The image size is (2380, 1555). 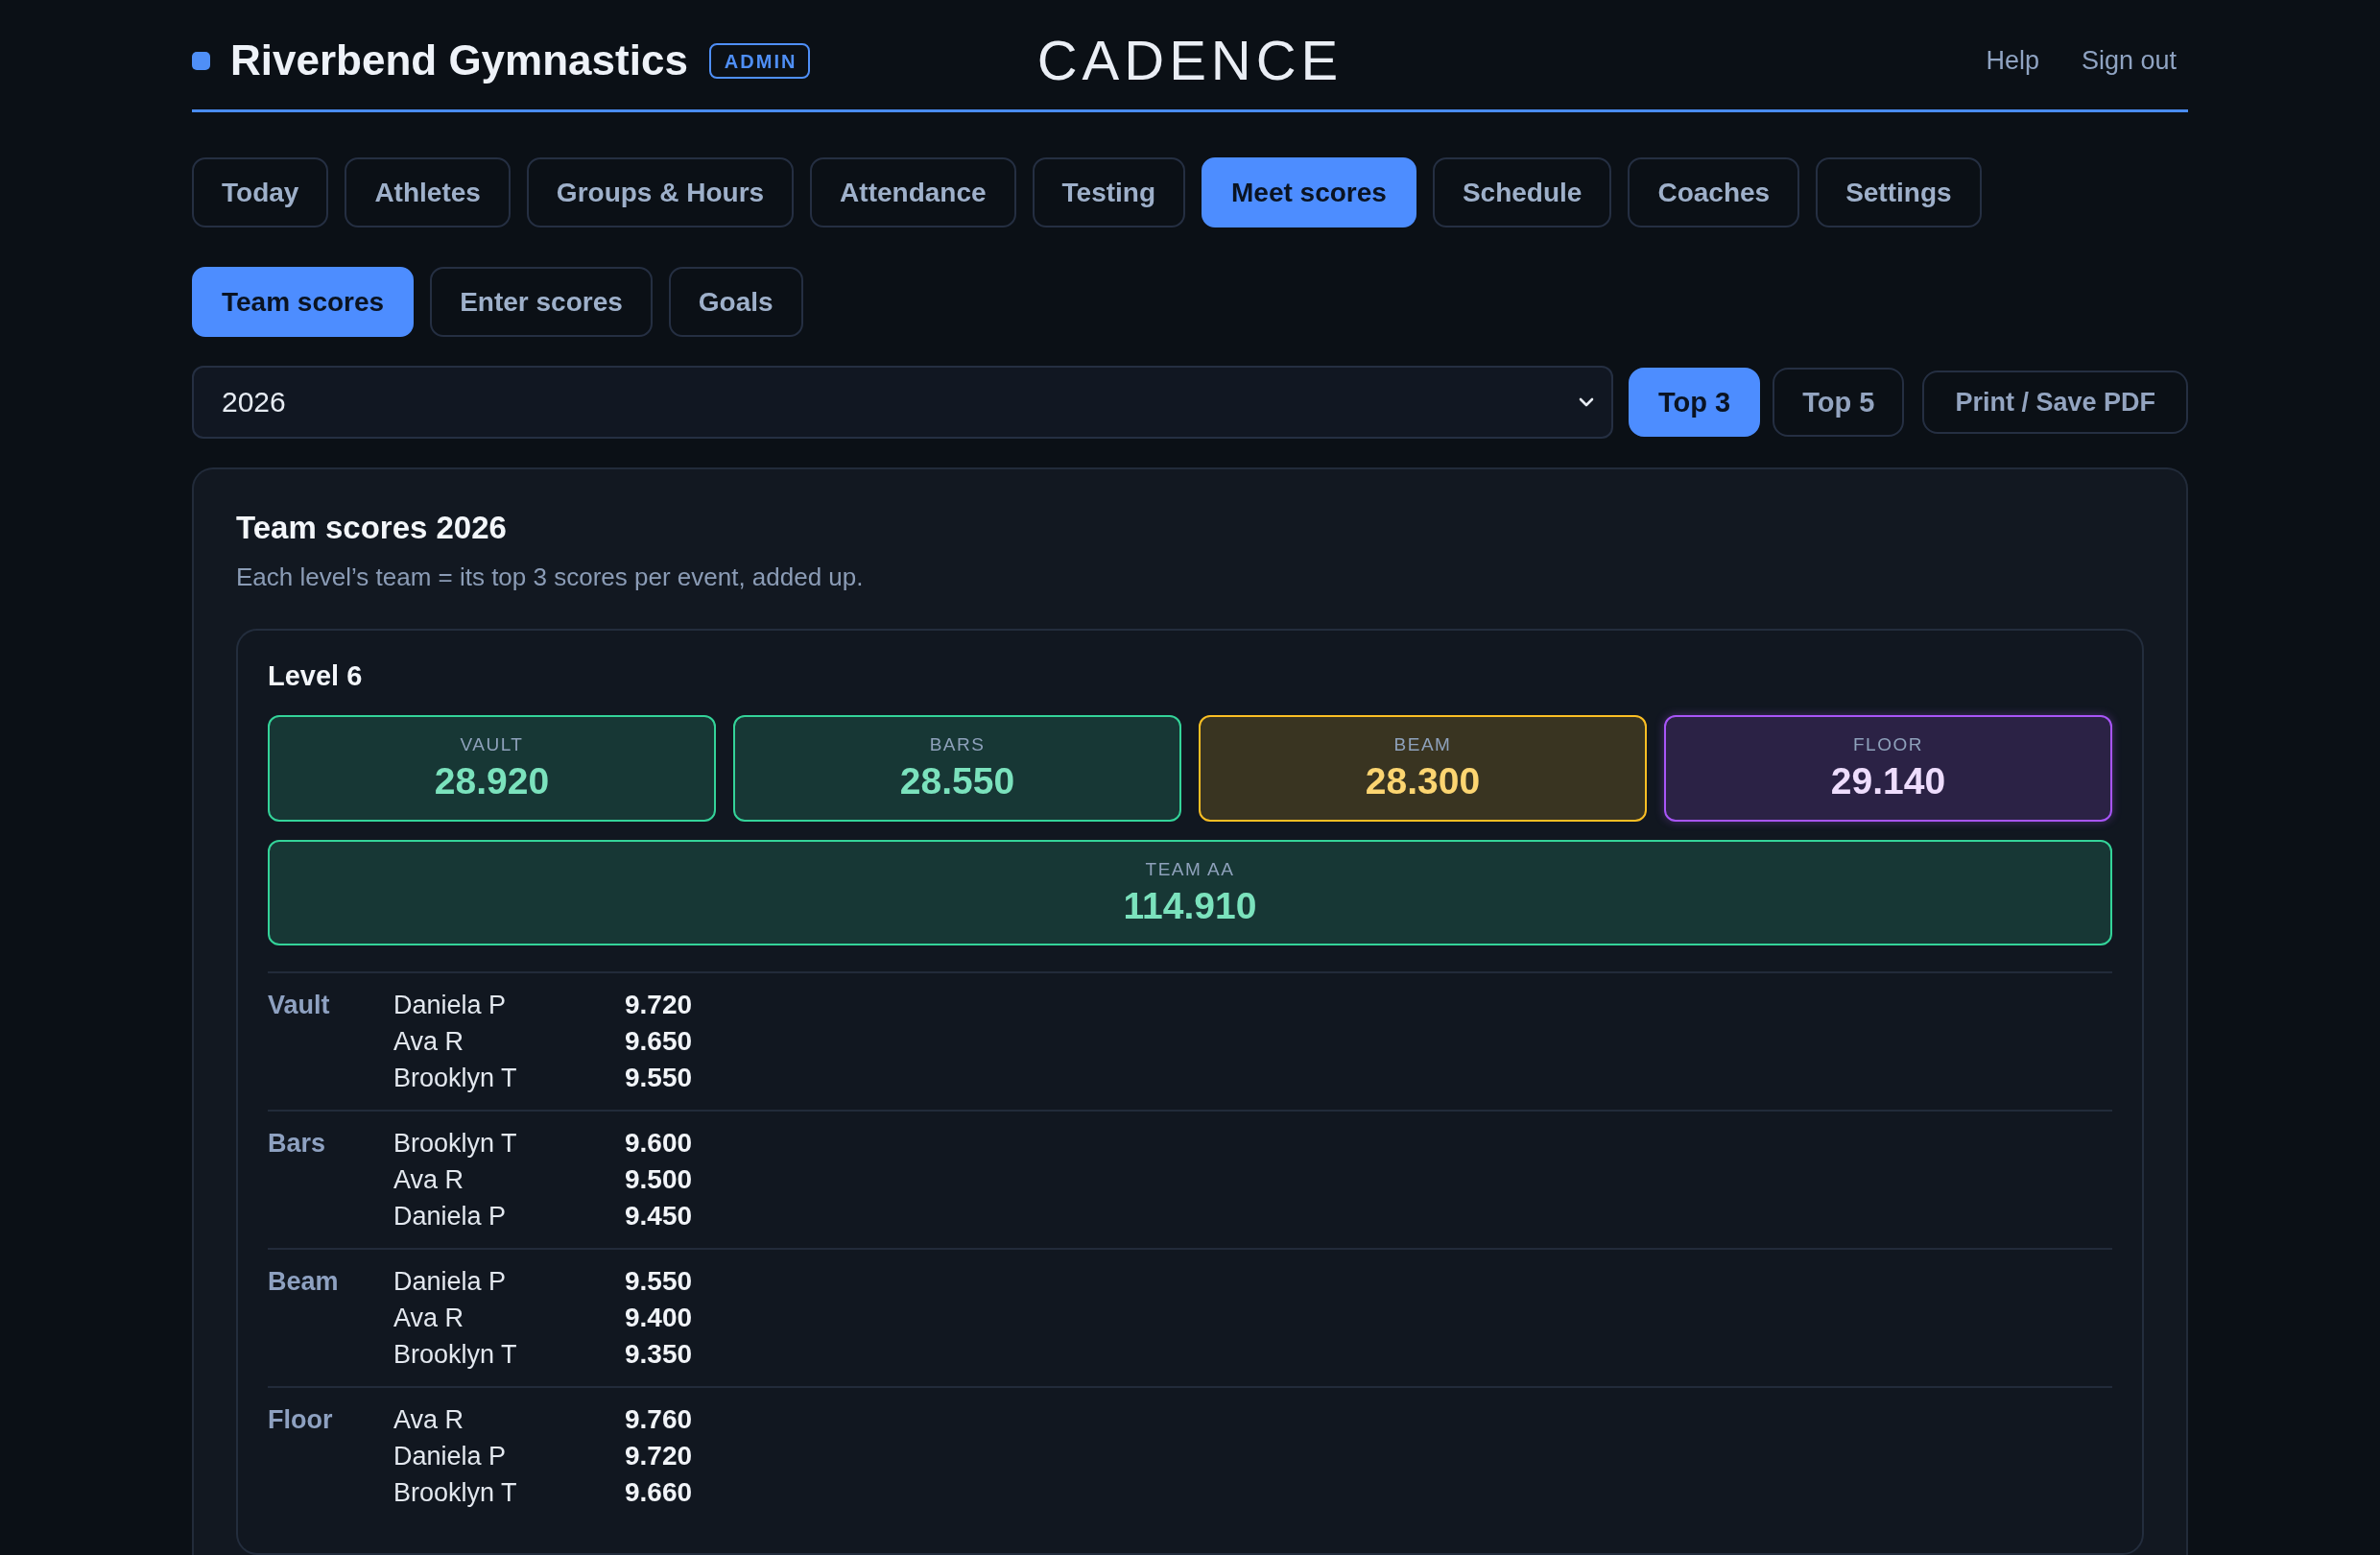 I want to click on score-value: 9.350, so click(x=659, y=1355).